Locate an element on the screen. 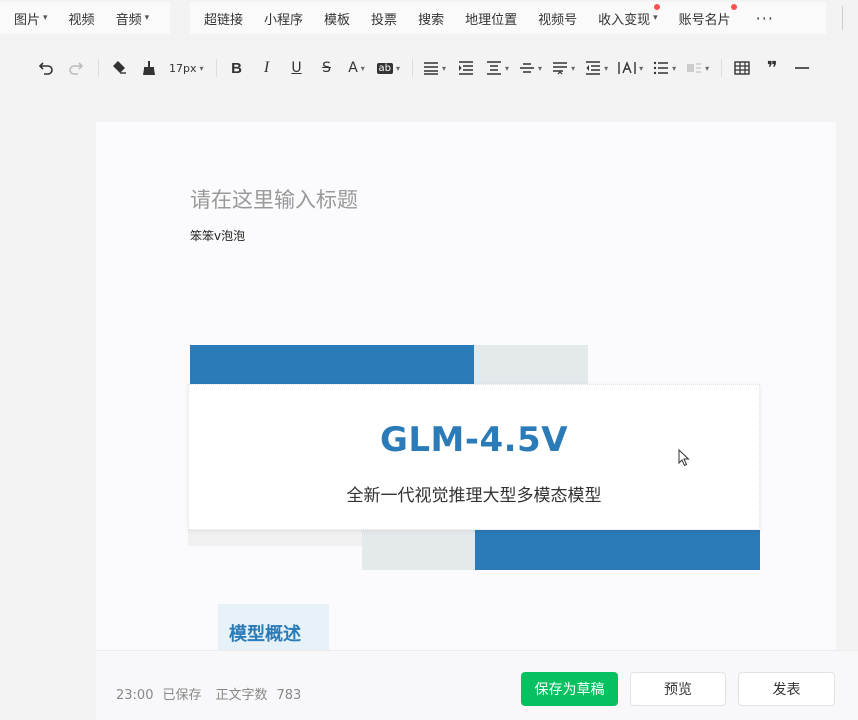 This screenshot has height=720, width=858. menu-image: 图片 ▾ is located at coordinates (31, 18).